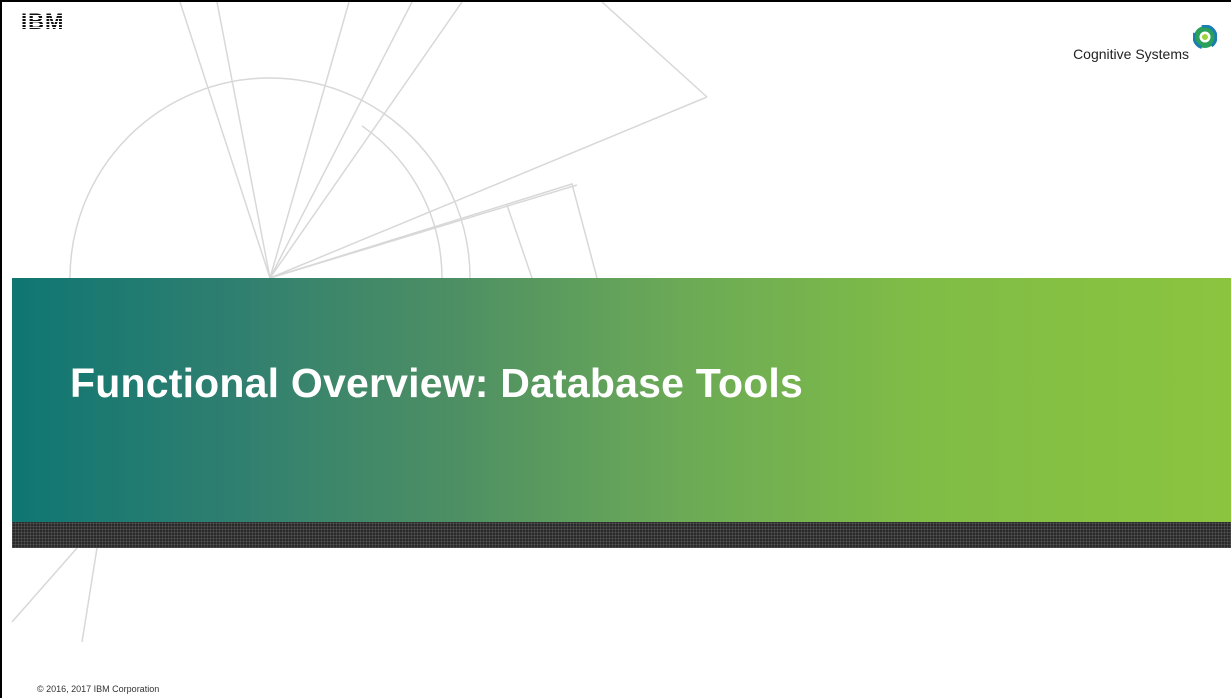 The height and width of the screenshot is (698, 1231). I want to click on cognitive-systems-ring-icon, so click(1205, 39).